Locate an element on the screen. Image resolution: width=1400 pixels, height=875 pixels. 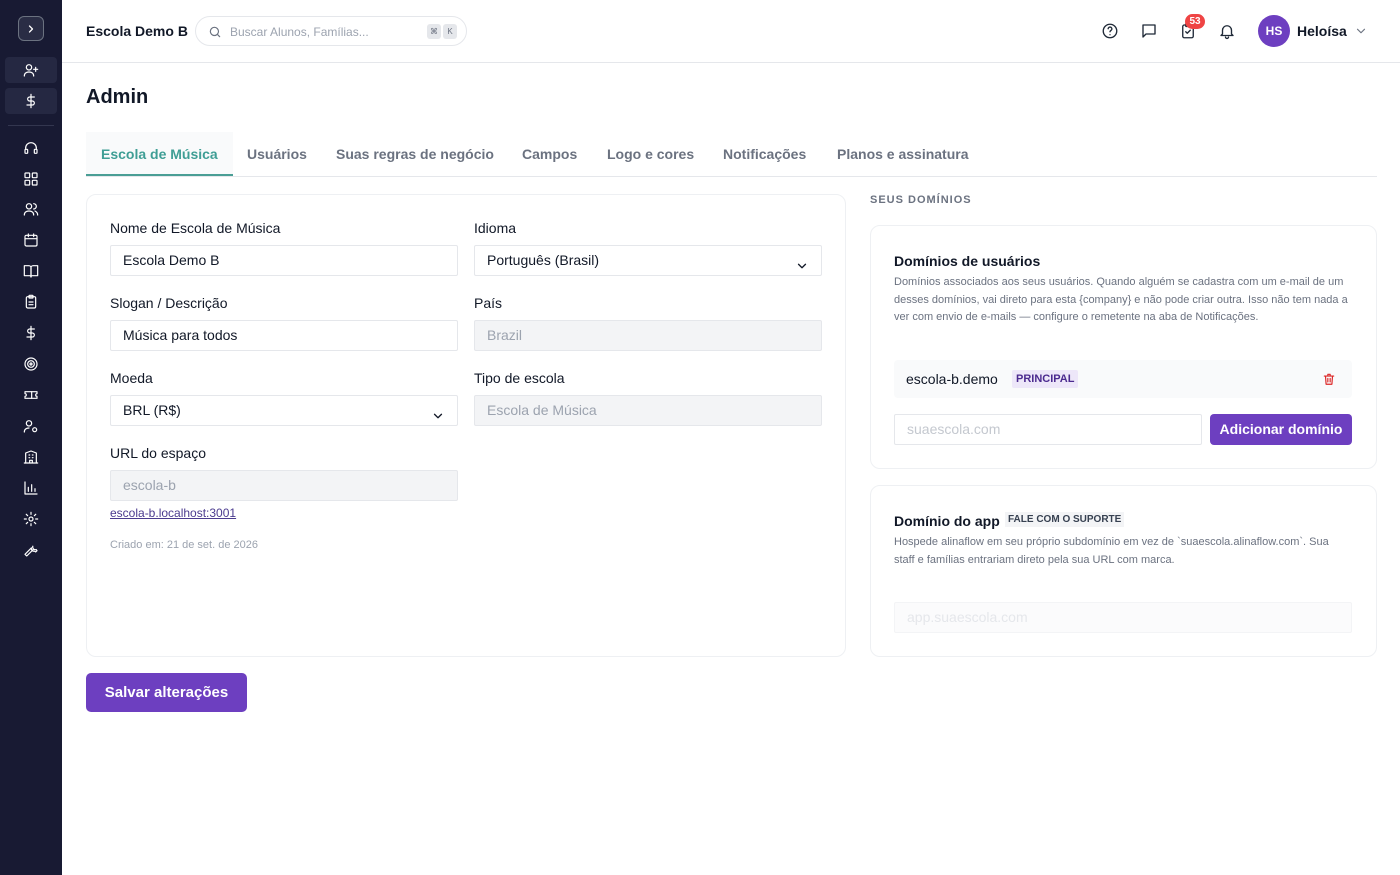
tab-music-school: Escola de Música is located at coordinates (159, 154).